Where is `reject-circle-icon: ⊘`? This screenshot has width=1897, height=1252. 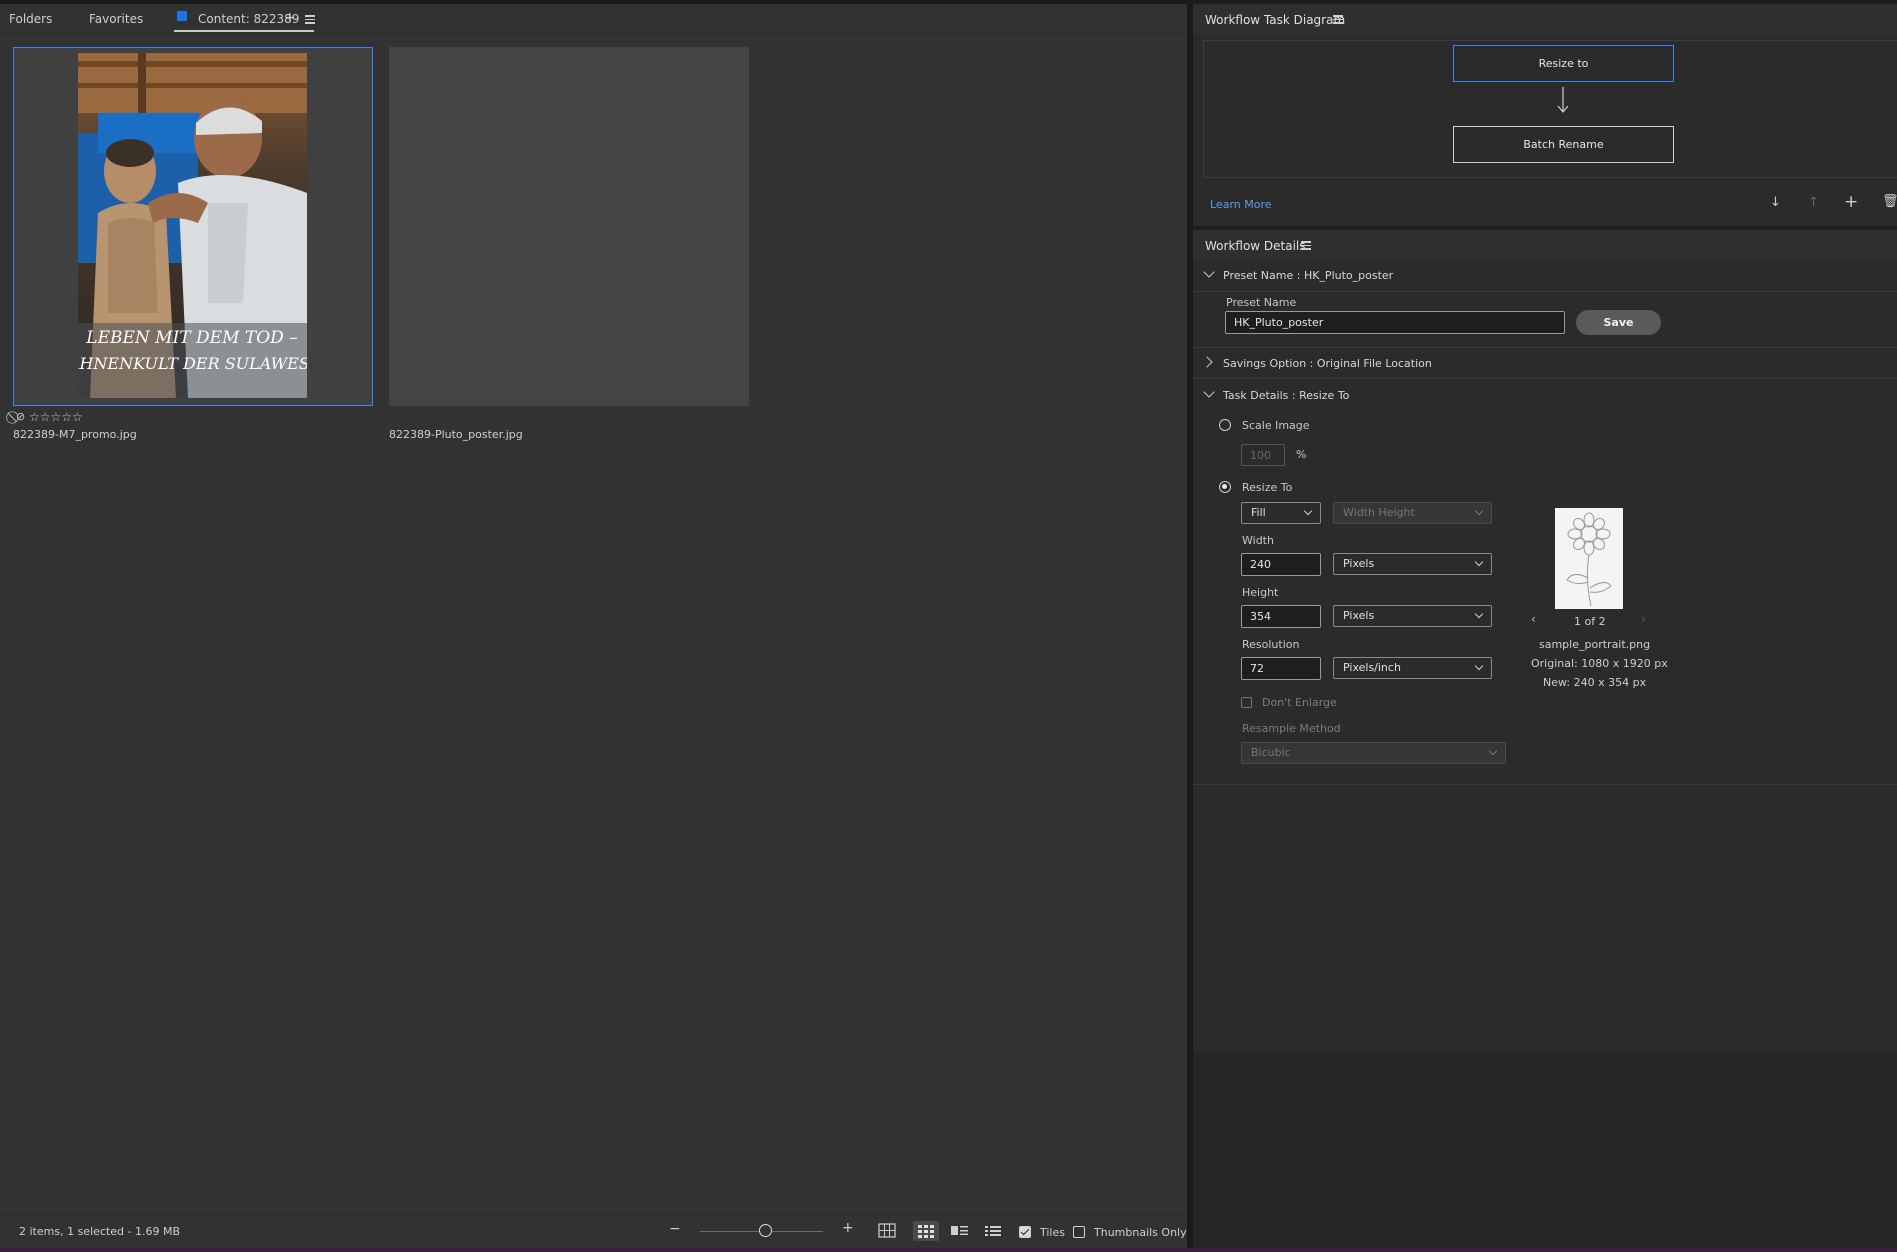 reject-circle-icon: ⊘ is located at coordinates (20, 416).